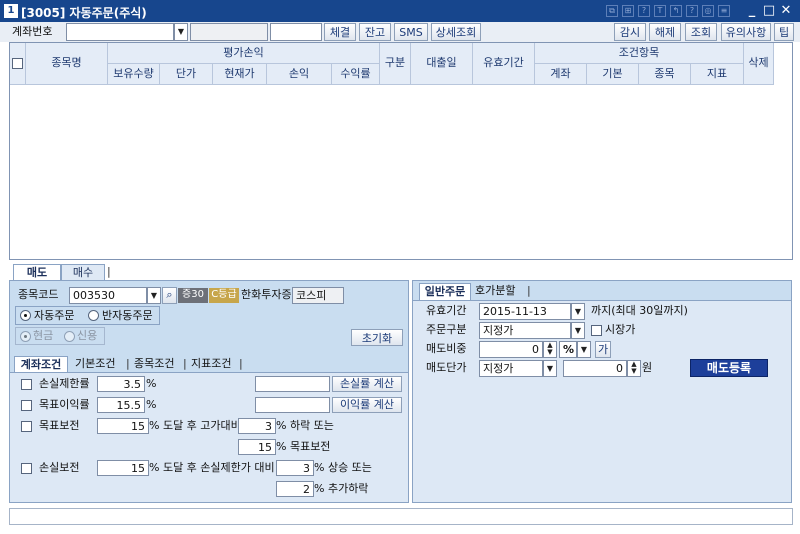 The width and height of the screenshot is (800, 534). What do you see at coordinates (568, 349) in the screenshot?
I see `sell-ratio-unit: %` at bounding box center [568, 349].